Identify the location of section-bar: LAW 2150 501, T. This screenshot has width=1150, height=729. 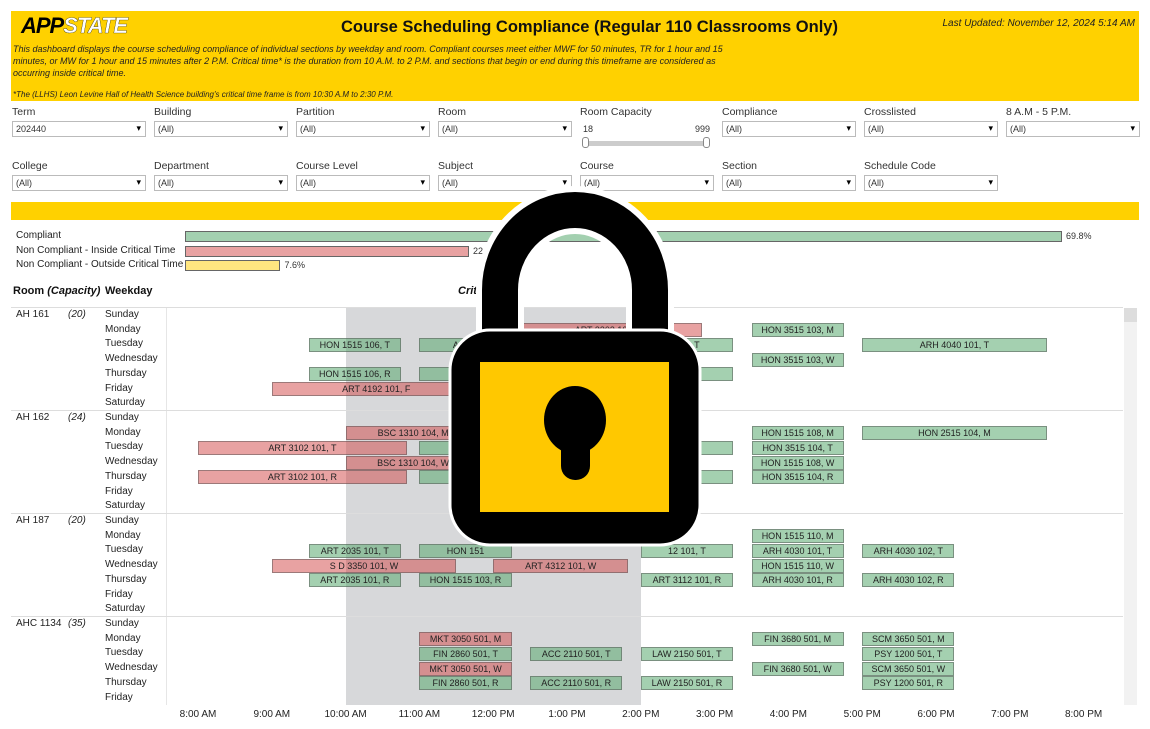
(687, 653).